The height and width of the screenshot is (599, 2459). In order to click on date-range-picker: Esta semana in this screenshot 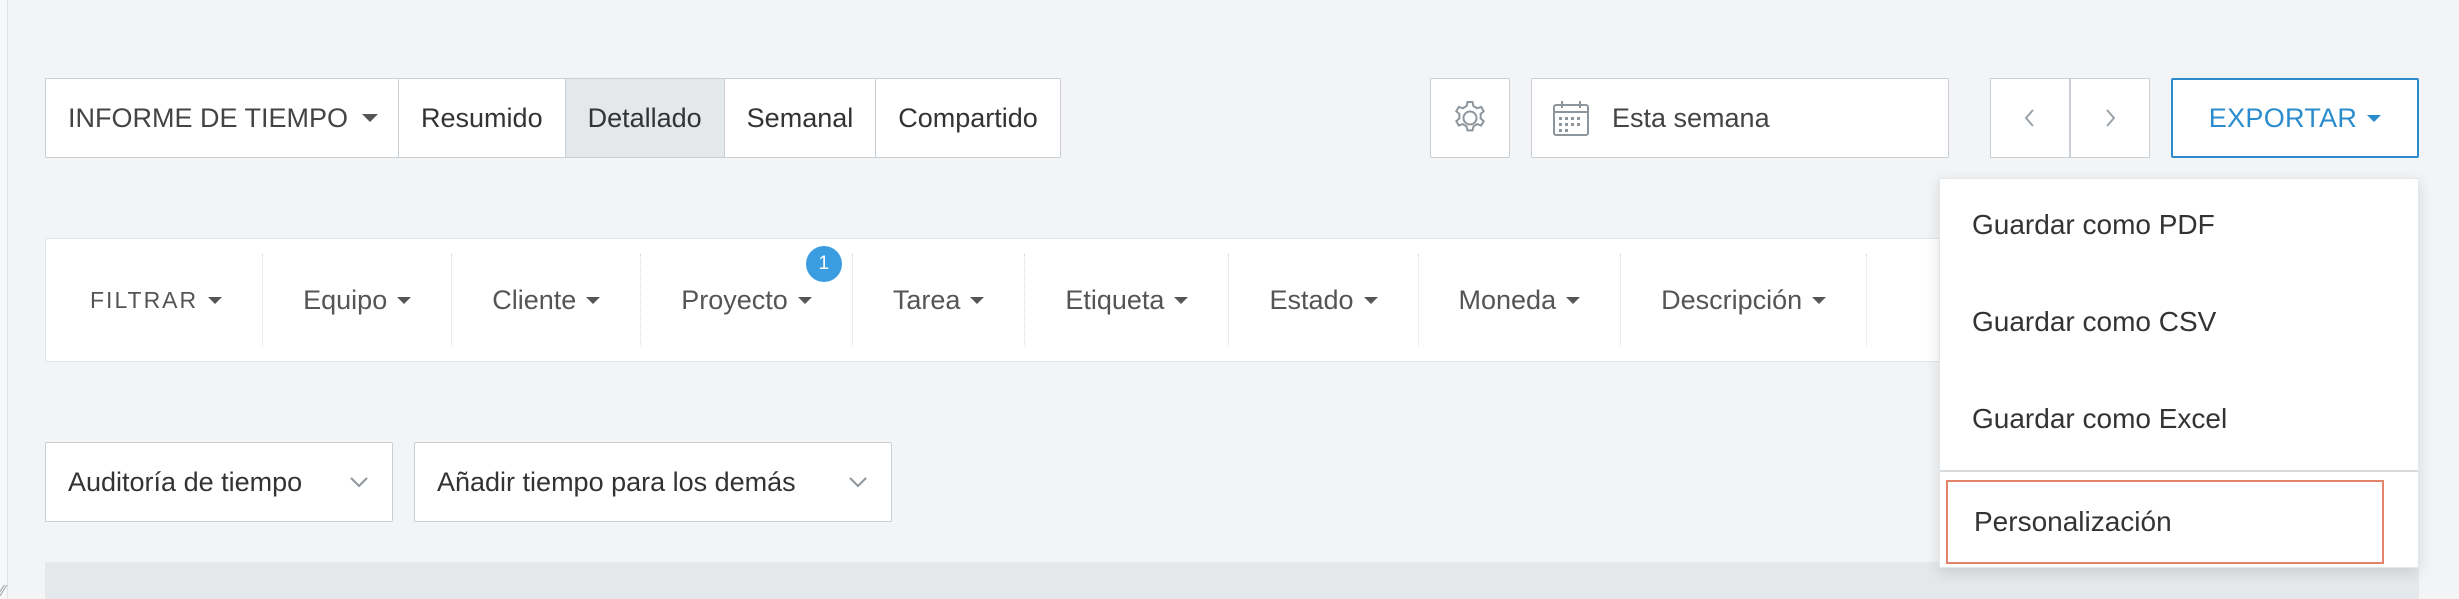, I will do `click(1740, 118)`.